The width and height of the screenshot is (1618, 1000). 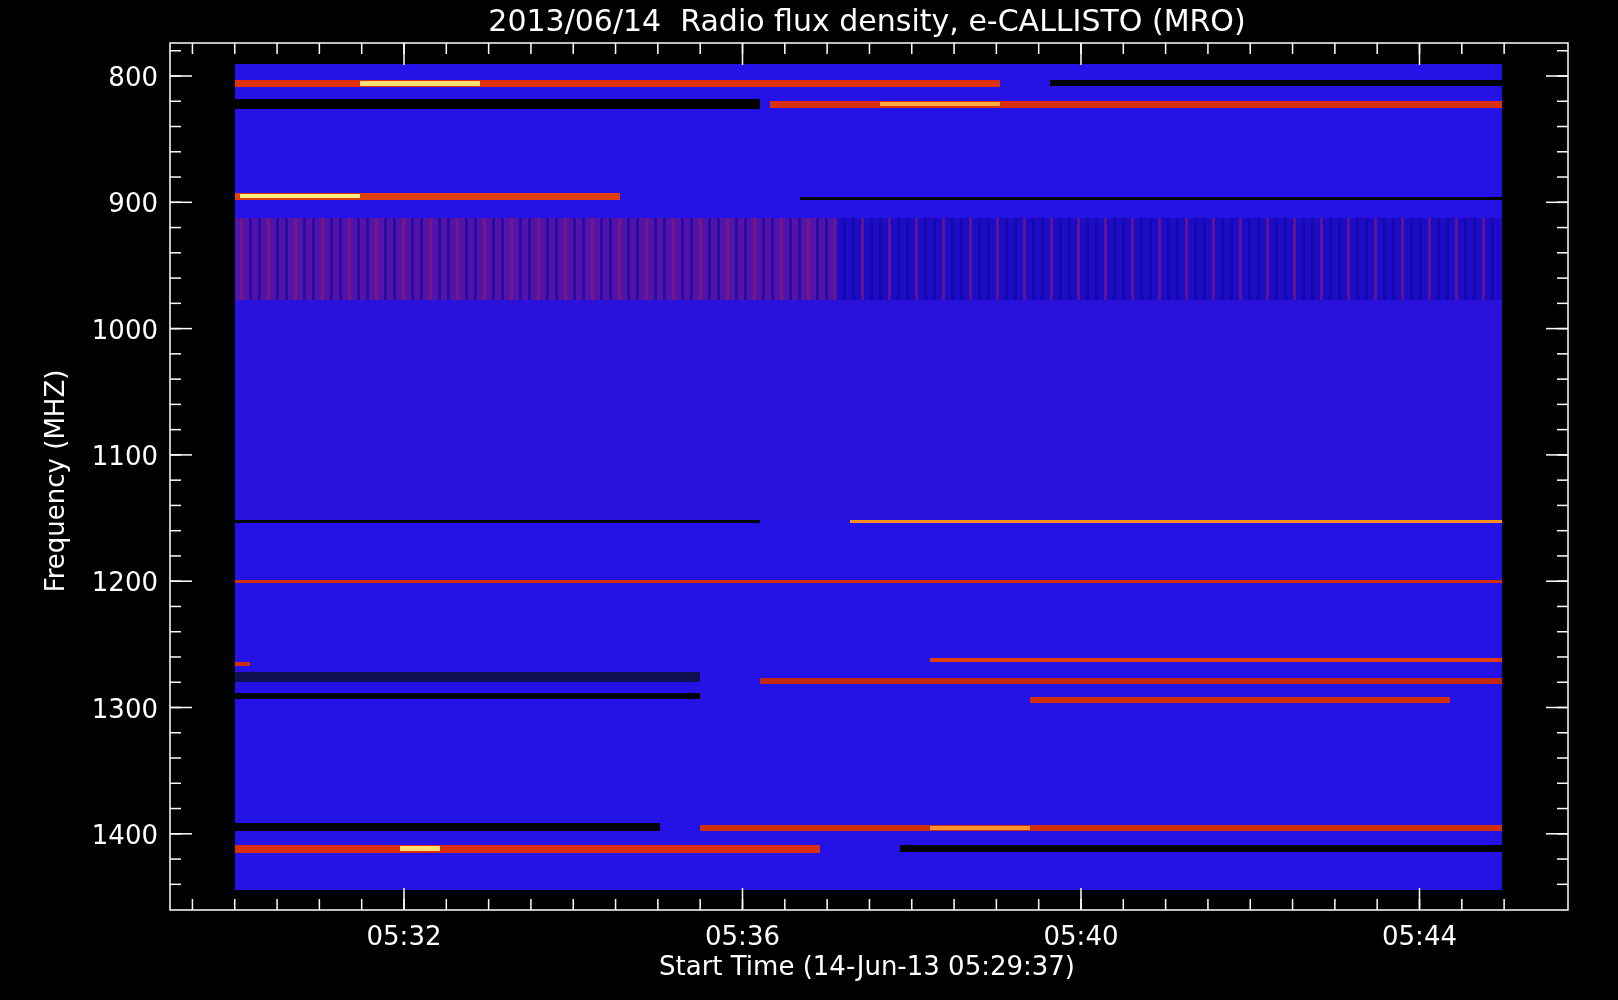 I want to click on y-tick-label: 800, so click(x=133, y=77).